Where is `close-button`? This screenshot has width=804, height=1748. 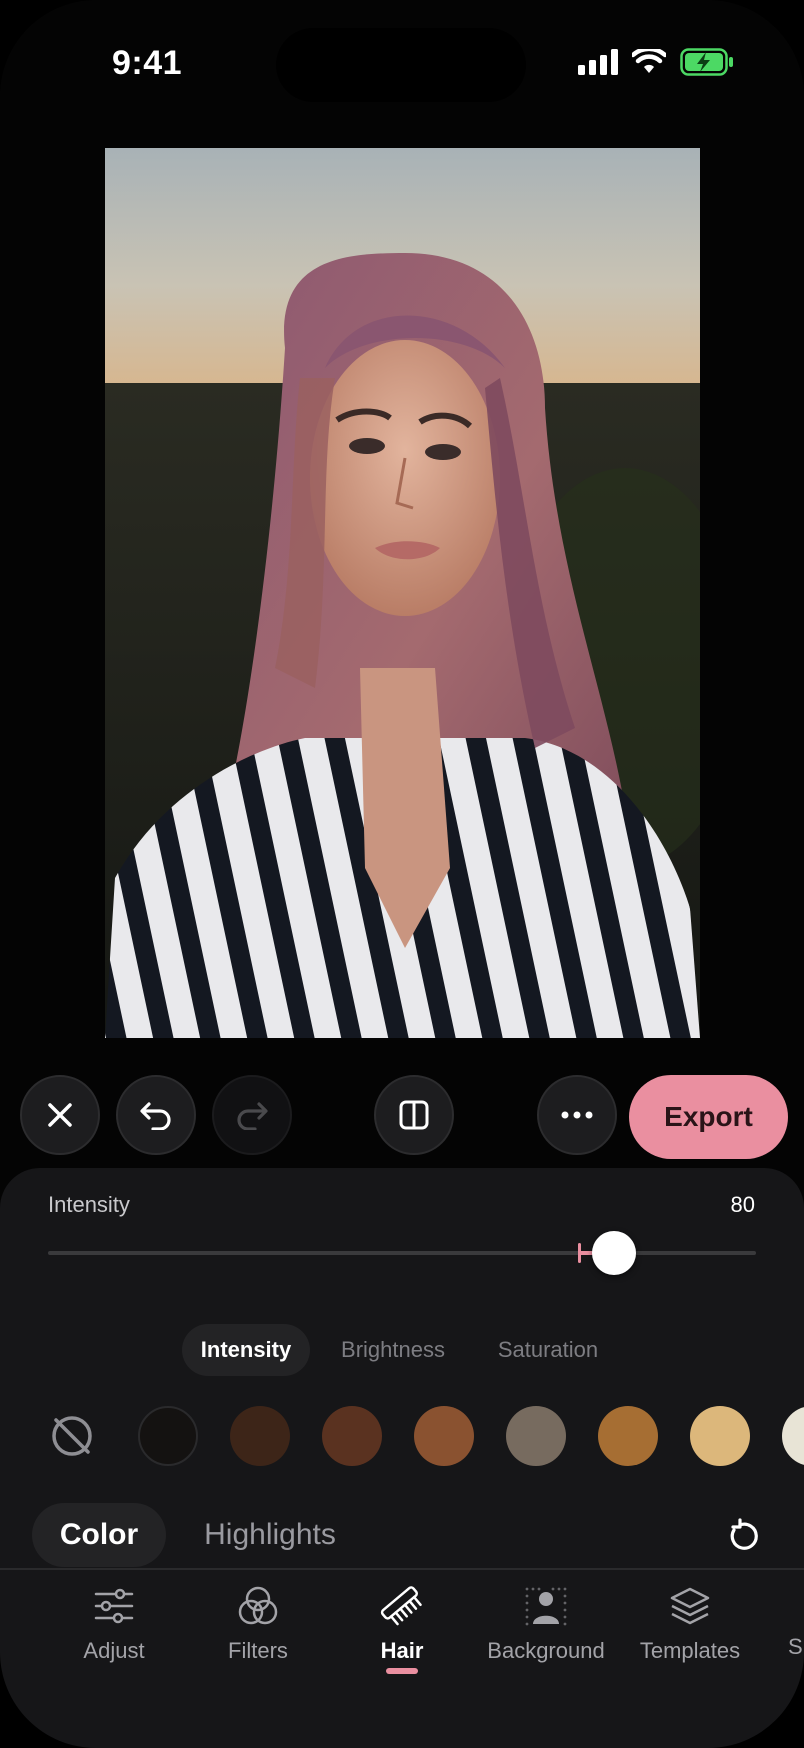 close-button is located at coordinates (60, 1115).